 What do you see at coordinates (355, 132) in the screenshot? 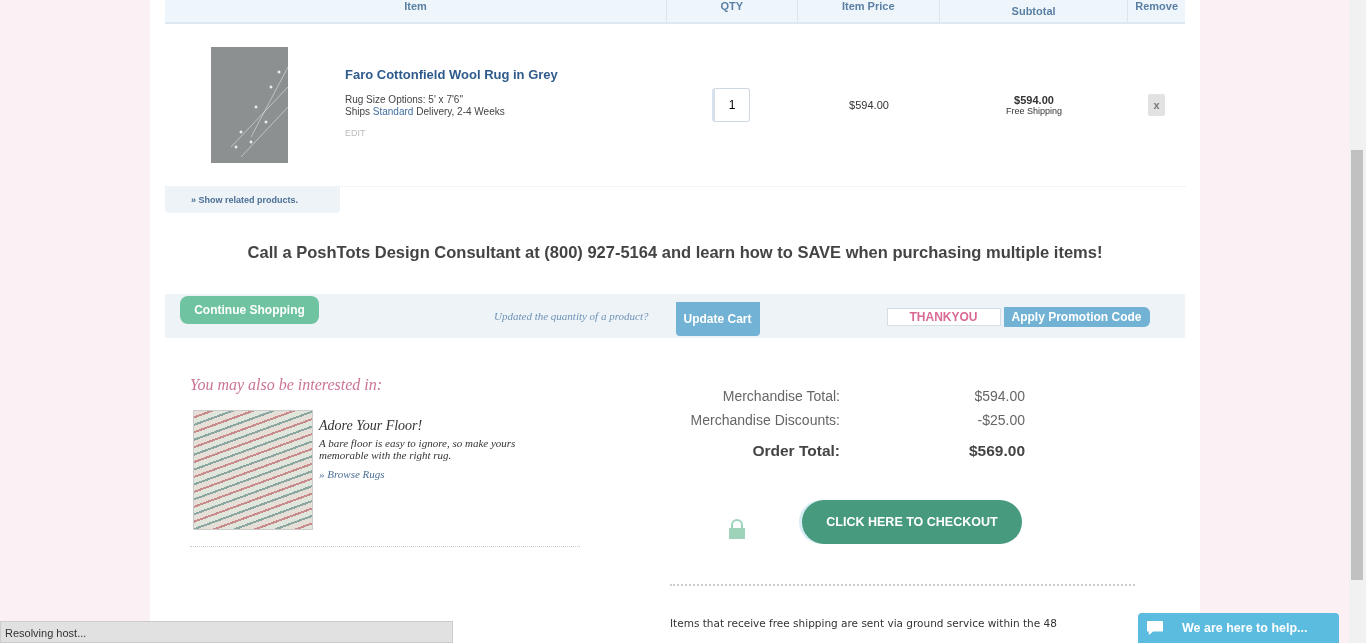
I see `edit-link: EDIT` at bounding box center [355, 132].